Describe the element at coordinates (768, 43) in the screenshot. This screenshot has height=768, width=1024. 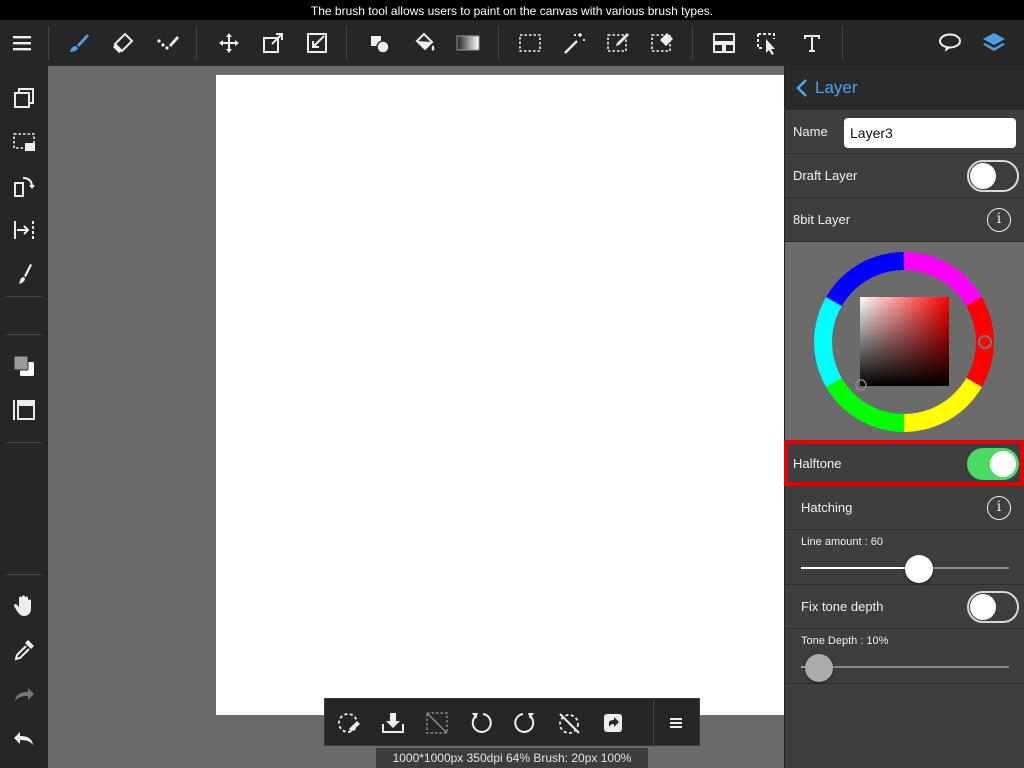
I see `operation-icon` at that location.